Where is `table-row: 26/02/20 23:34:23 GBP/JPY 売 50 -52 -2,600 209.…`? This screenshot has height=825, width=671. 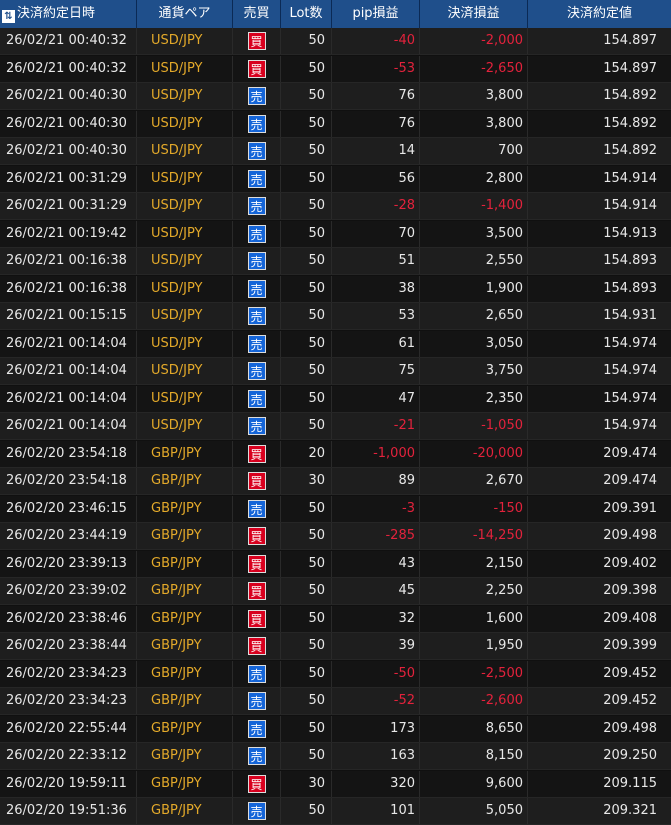 table-row: 26/02/20 23:34:23 GBP/JPY 売 50 -52 -2,600 209.… is located at coordinates (335, 701).